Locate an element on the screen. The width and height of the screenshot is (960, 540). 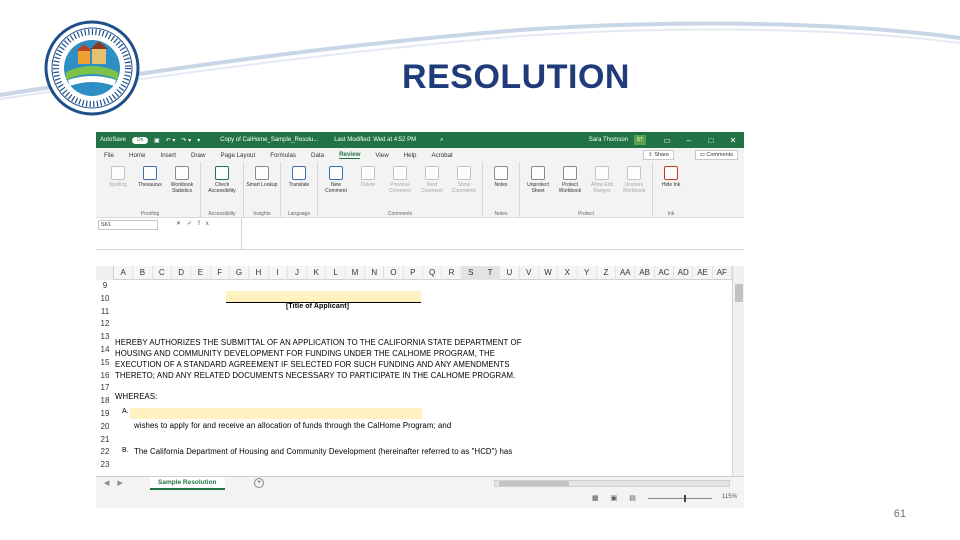
previous-comment-button: Previous Comment is located at coordinates (400, 190).